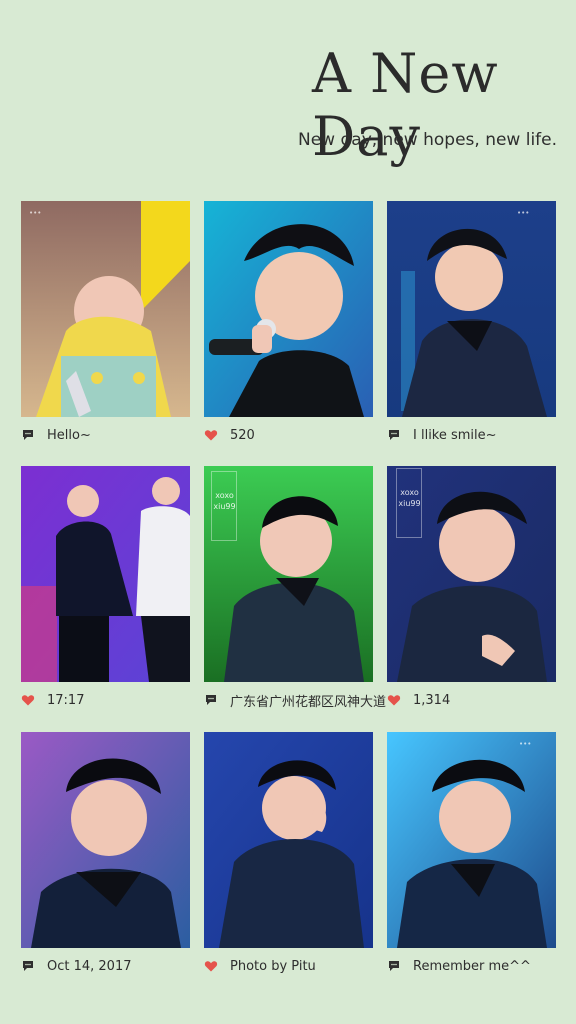  I want to click on caption-7: Oct 14, 2017, so click(116, 966).